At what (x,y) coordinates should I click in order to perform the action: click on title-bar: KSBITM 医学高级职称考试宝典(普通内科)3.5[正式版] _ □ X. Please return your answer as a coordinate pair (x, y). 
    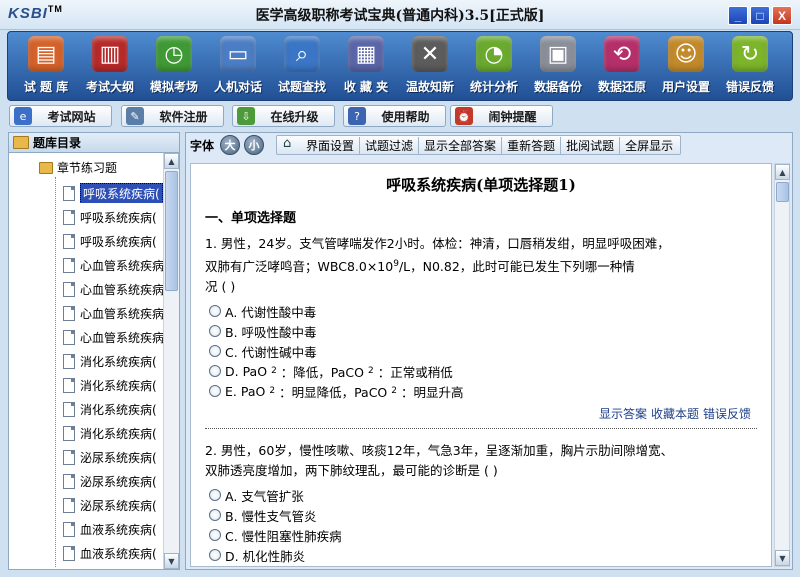
    Looking at the image, I should click on (400, 15).